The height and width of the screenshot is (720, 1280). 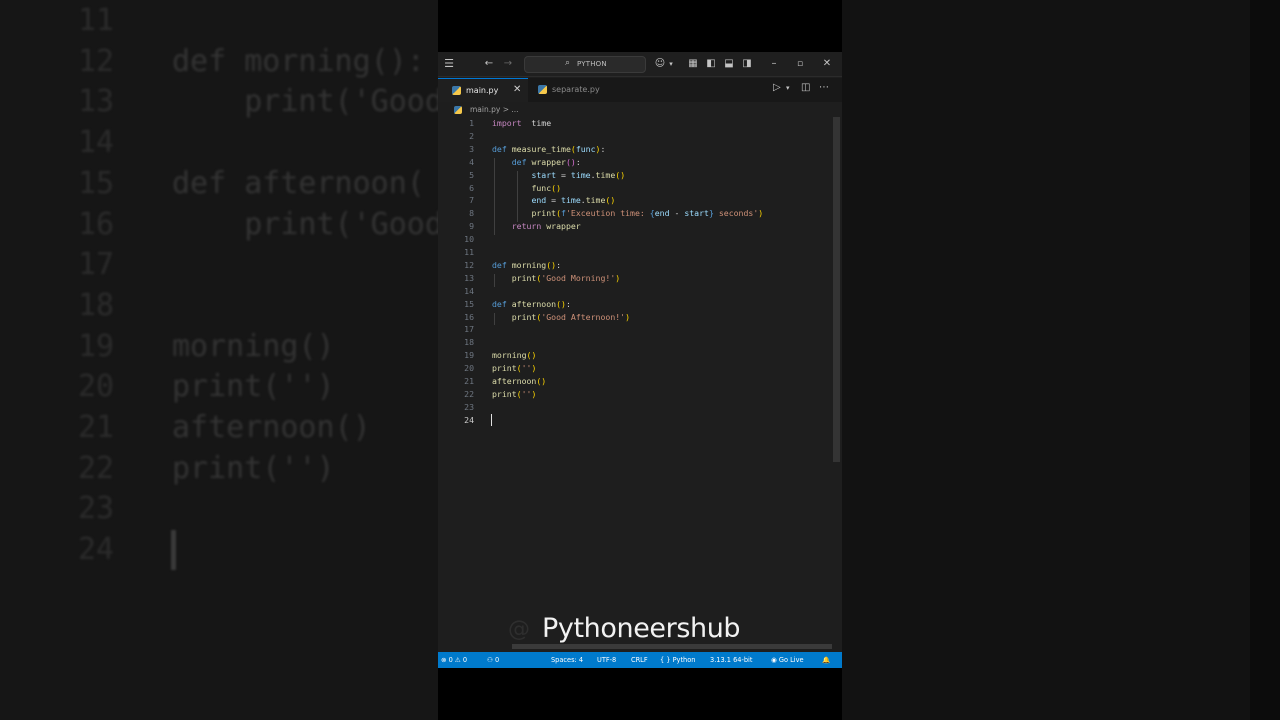 What do you see at coordinates (635, 188) in the screenshot?
I see `code-line: 6 func()` at bounding box center [635, 188].